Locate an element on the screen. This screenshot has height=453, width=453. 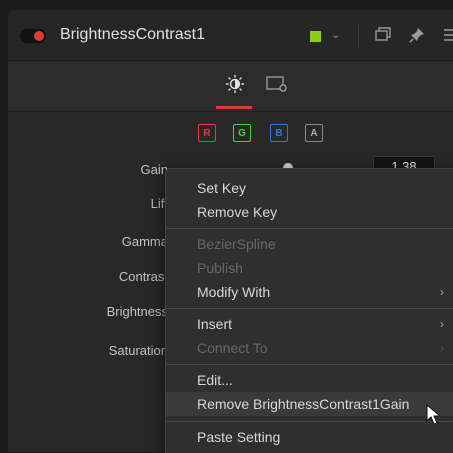
lift-label: Lift is located at coordinates (159, 203).